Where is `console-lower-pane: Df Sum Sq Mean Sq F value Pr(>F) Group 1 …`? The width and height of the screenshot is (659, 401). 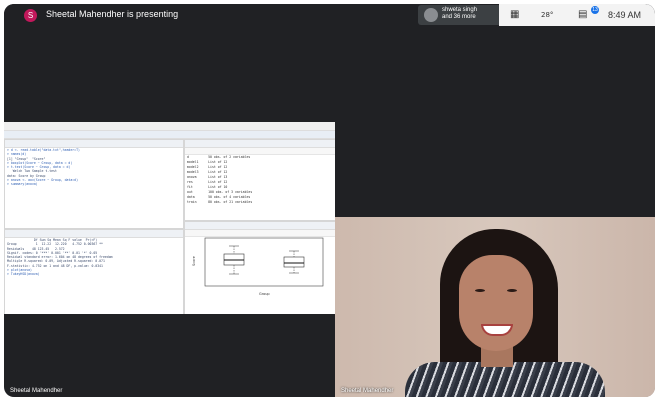 console-lower-pane: Df Sum Sq Mean Sq F value Pr(>F) Group 1 … is located at coordinates (94, 271).